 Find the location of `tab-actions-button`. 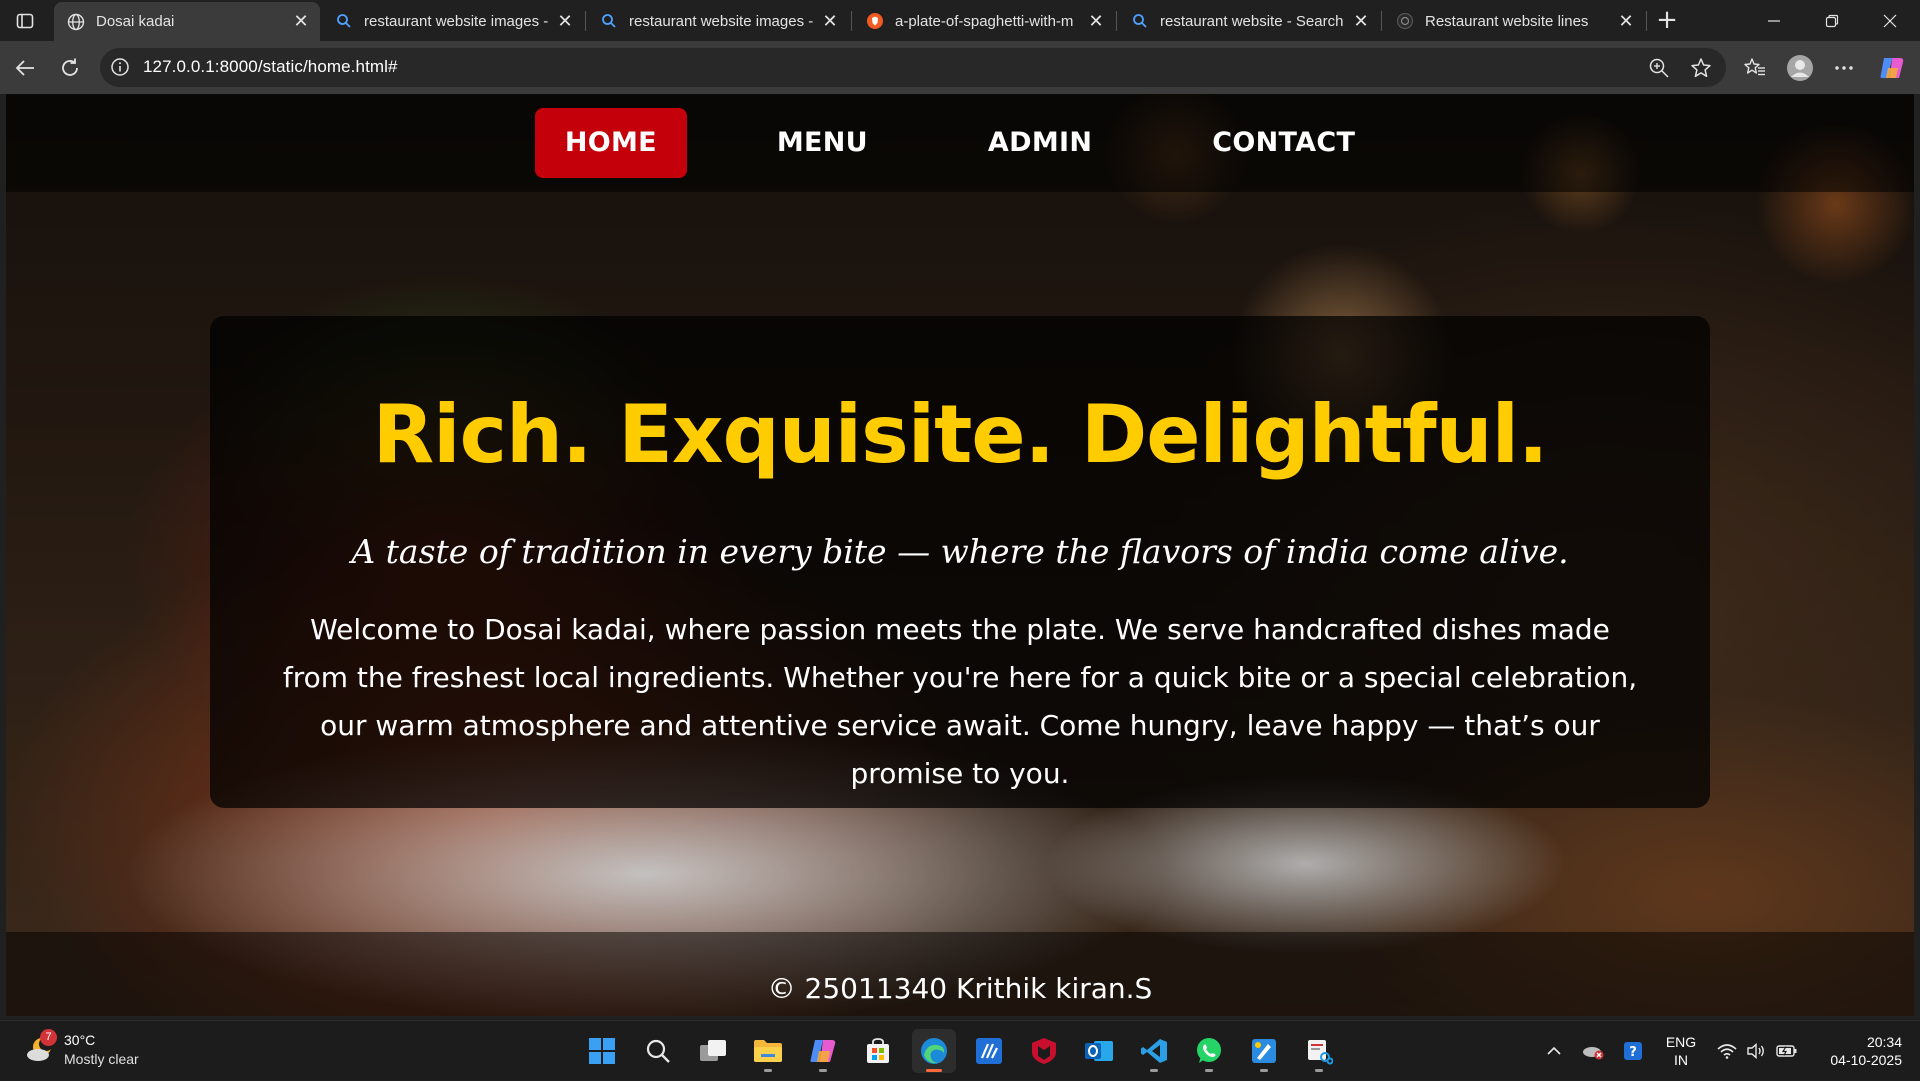

tab-actions-button is located at coordinates (25, 21).